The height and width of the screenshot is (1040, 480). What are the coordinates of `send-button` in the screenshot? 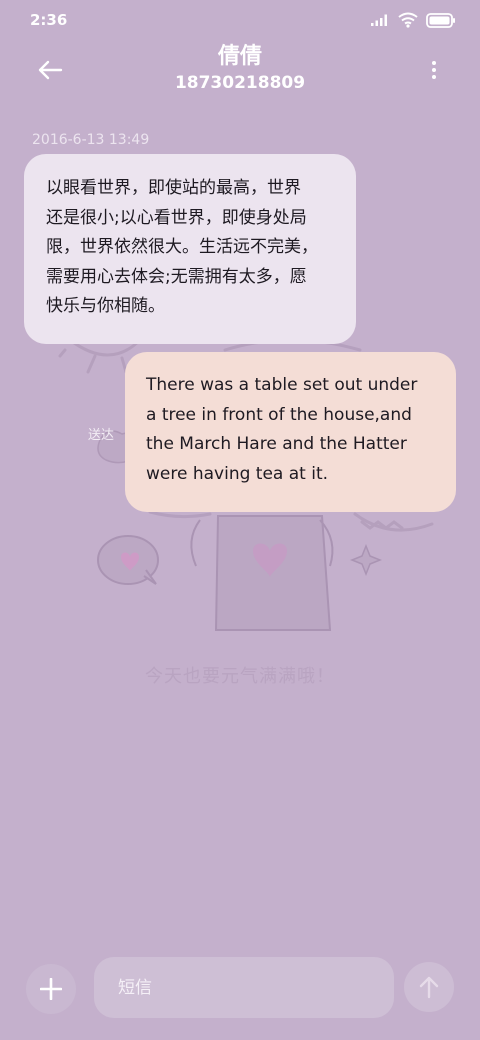 It's located at (429, 987).